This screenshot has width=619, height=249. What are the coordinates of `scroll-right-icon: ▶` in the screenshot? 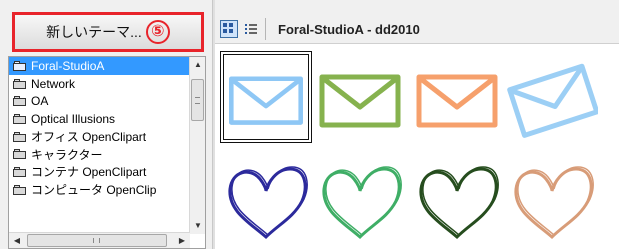 It's located at (182, 240).